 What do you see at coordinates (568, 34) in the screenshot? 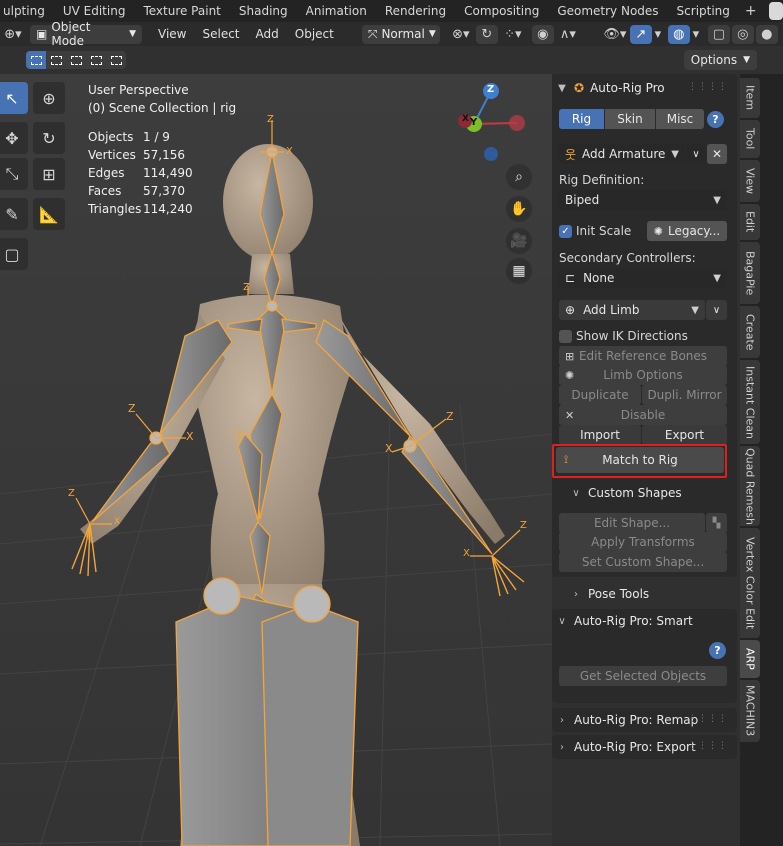
I see `falloff-icon: ∧▾` at bounding box center [568, 34].